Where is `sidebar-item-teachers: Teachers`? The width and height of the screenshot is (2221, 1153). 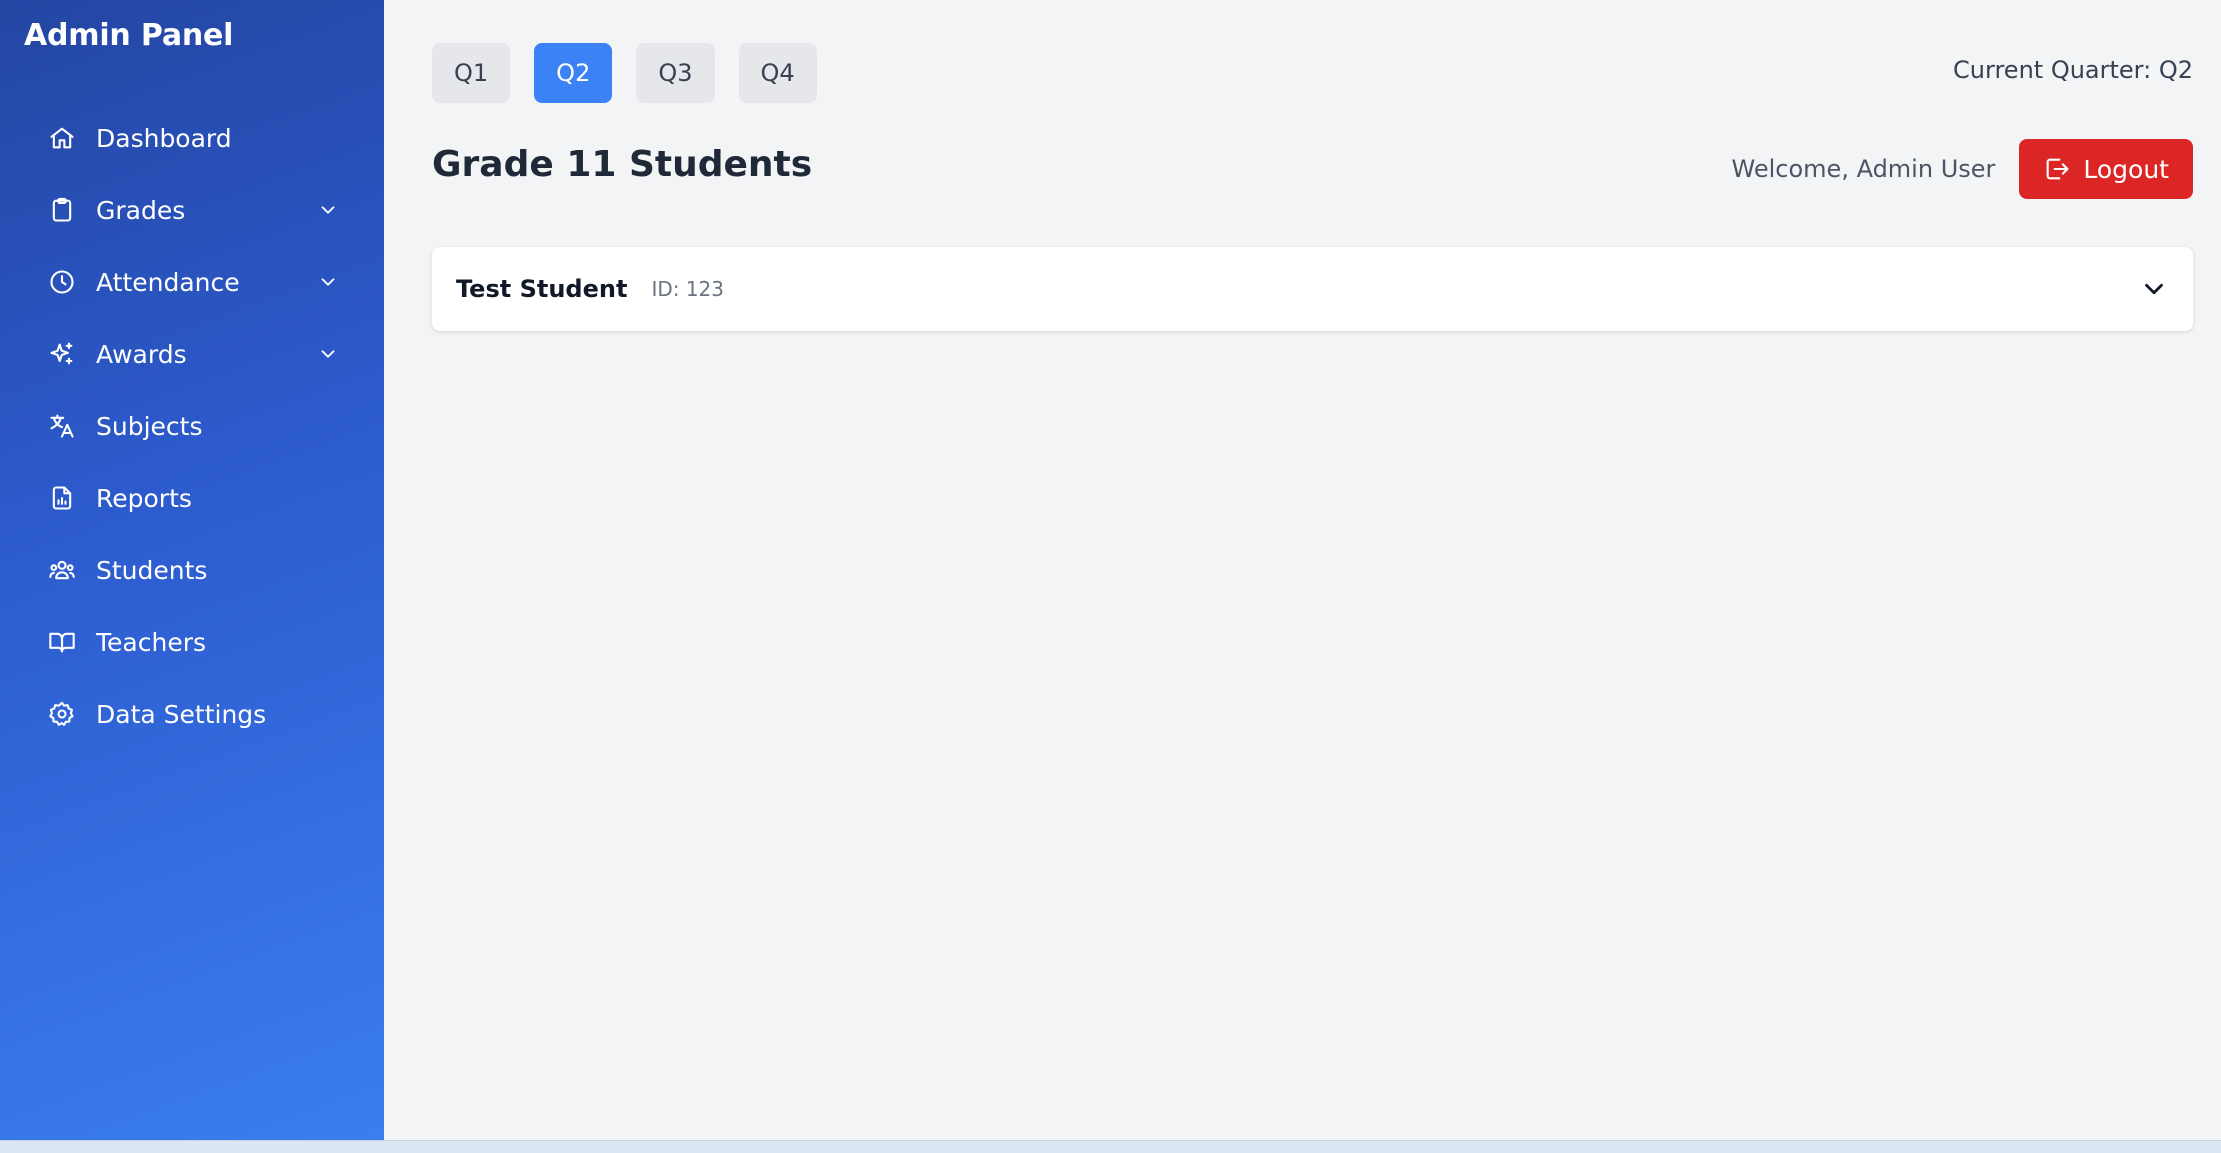
sidebar-item-teachers: Teachers is located at coordinates (192, 642).